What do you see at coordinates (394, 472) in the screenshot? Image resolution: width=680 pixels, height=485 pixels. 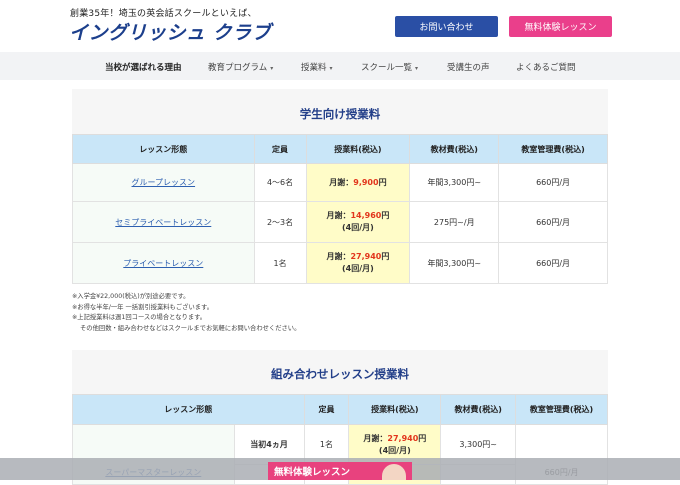 I see `person-photo` at bounding box center [394, 472].